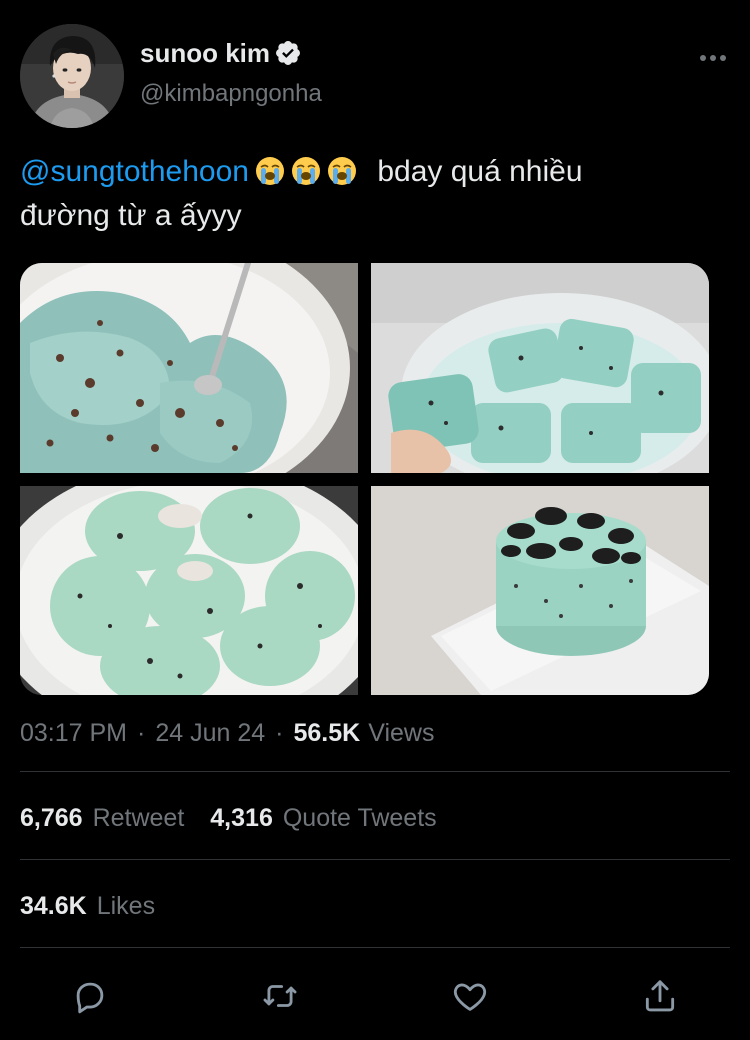 Image resolution: width=750 pixels, height=1040 pixels. Describe the element at coordinates (540, 368) in the screenshot. I see `media-photo-mint-mochi-container` at that location.